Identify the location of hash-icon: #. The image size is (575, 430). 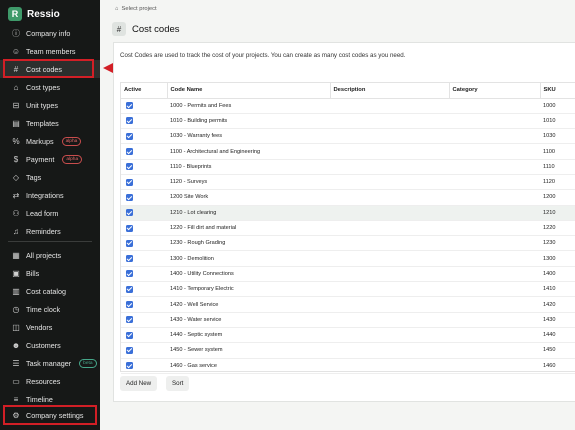
(119, 29).